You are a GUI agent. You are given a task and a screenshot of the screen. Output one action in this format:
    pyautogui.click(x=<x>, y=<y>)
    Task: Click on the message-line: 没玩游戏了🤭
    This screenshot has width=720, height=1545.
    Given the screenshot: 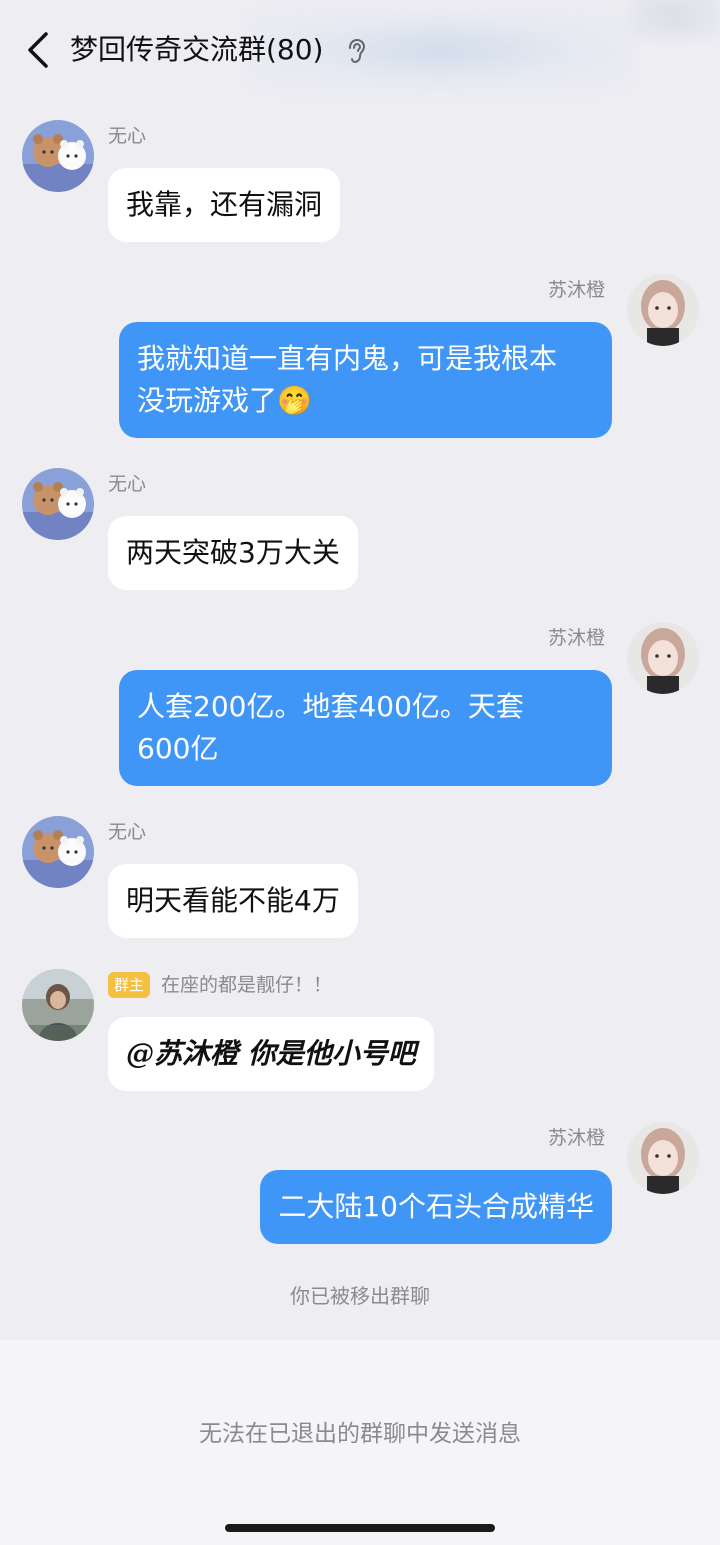 What is the action you would take?
    pyautogui.click(x=224, y=400)
    